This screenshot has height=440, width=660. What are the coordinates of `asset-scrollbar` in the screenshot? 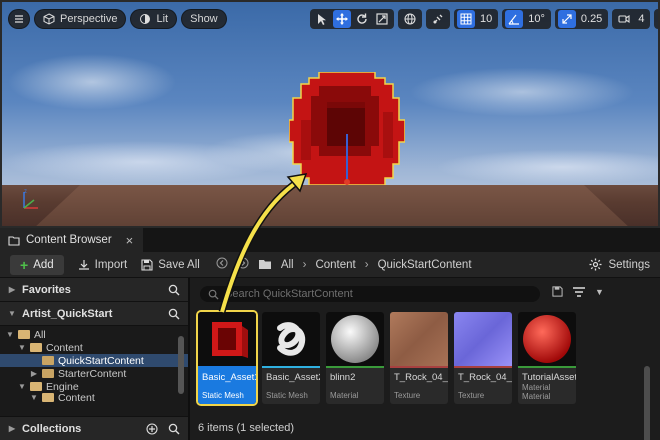 It's located at (647, 403).